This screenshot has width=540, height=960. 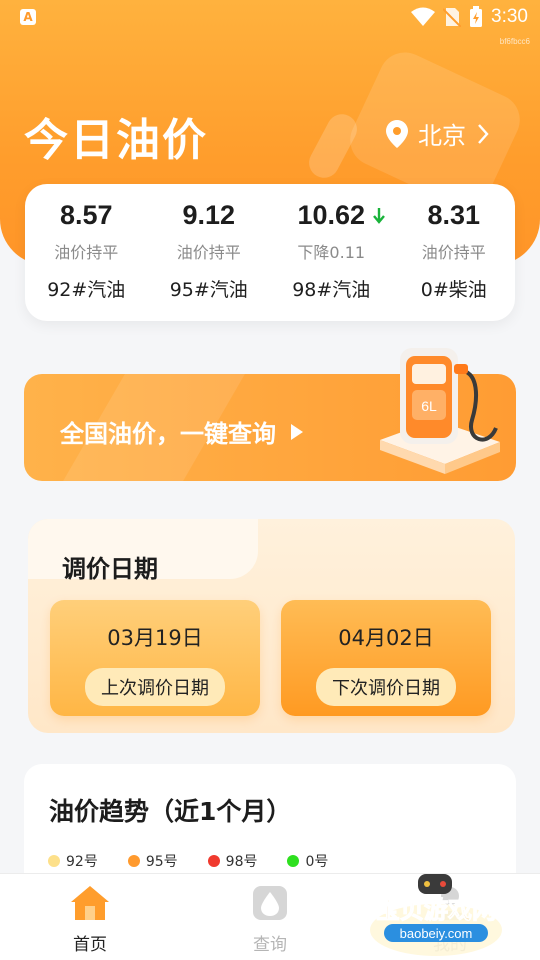 What do you see at coordinates (270, 18) in the screenshot?
I see `status-bar: A 3:30` at bounding box center [270, 18].